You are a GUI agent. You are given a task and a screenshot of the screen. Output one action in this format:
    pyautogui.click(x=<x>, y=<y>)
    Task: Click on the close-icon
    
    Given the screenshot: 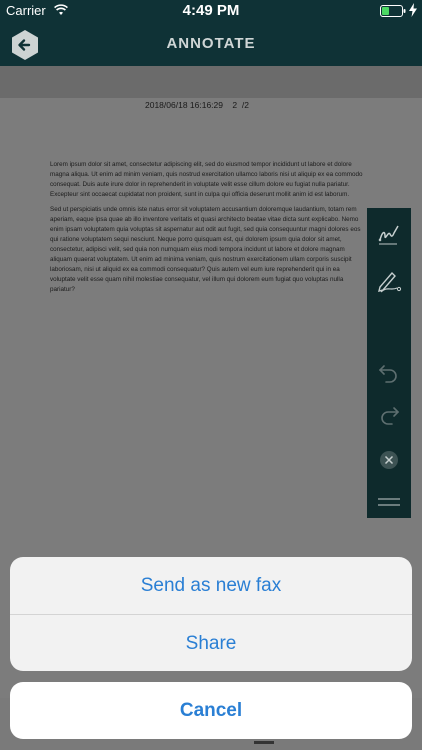 What is the action you would take?
    pyautogui.click(x=389, y=460)
    